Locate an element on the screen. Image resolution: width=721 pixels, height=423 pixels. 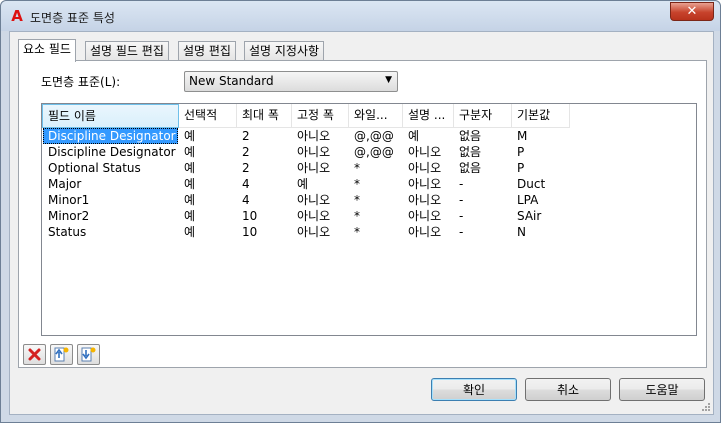
table-header: 필드 이름 선택적 최대 폭 고정 폭 와일... 설명 ... 구분자 기본값 is located at coordinates (369, 116).